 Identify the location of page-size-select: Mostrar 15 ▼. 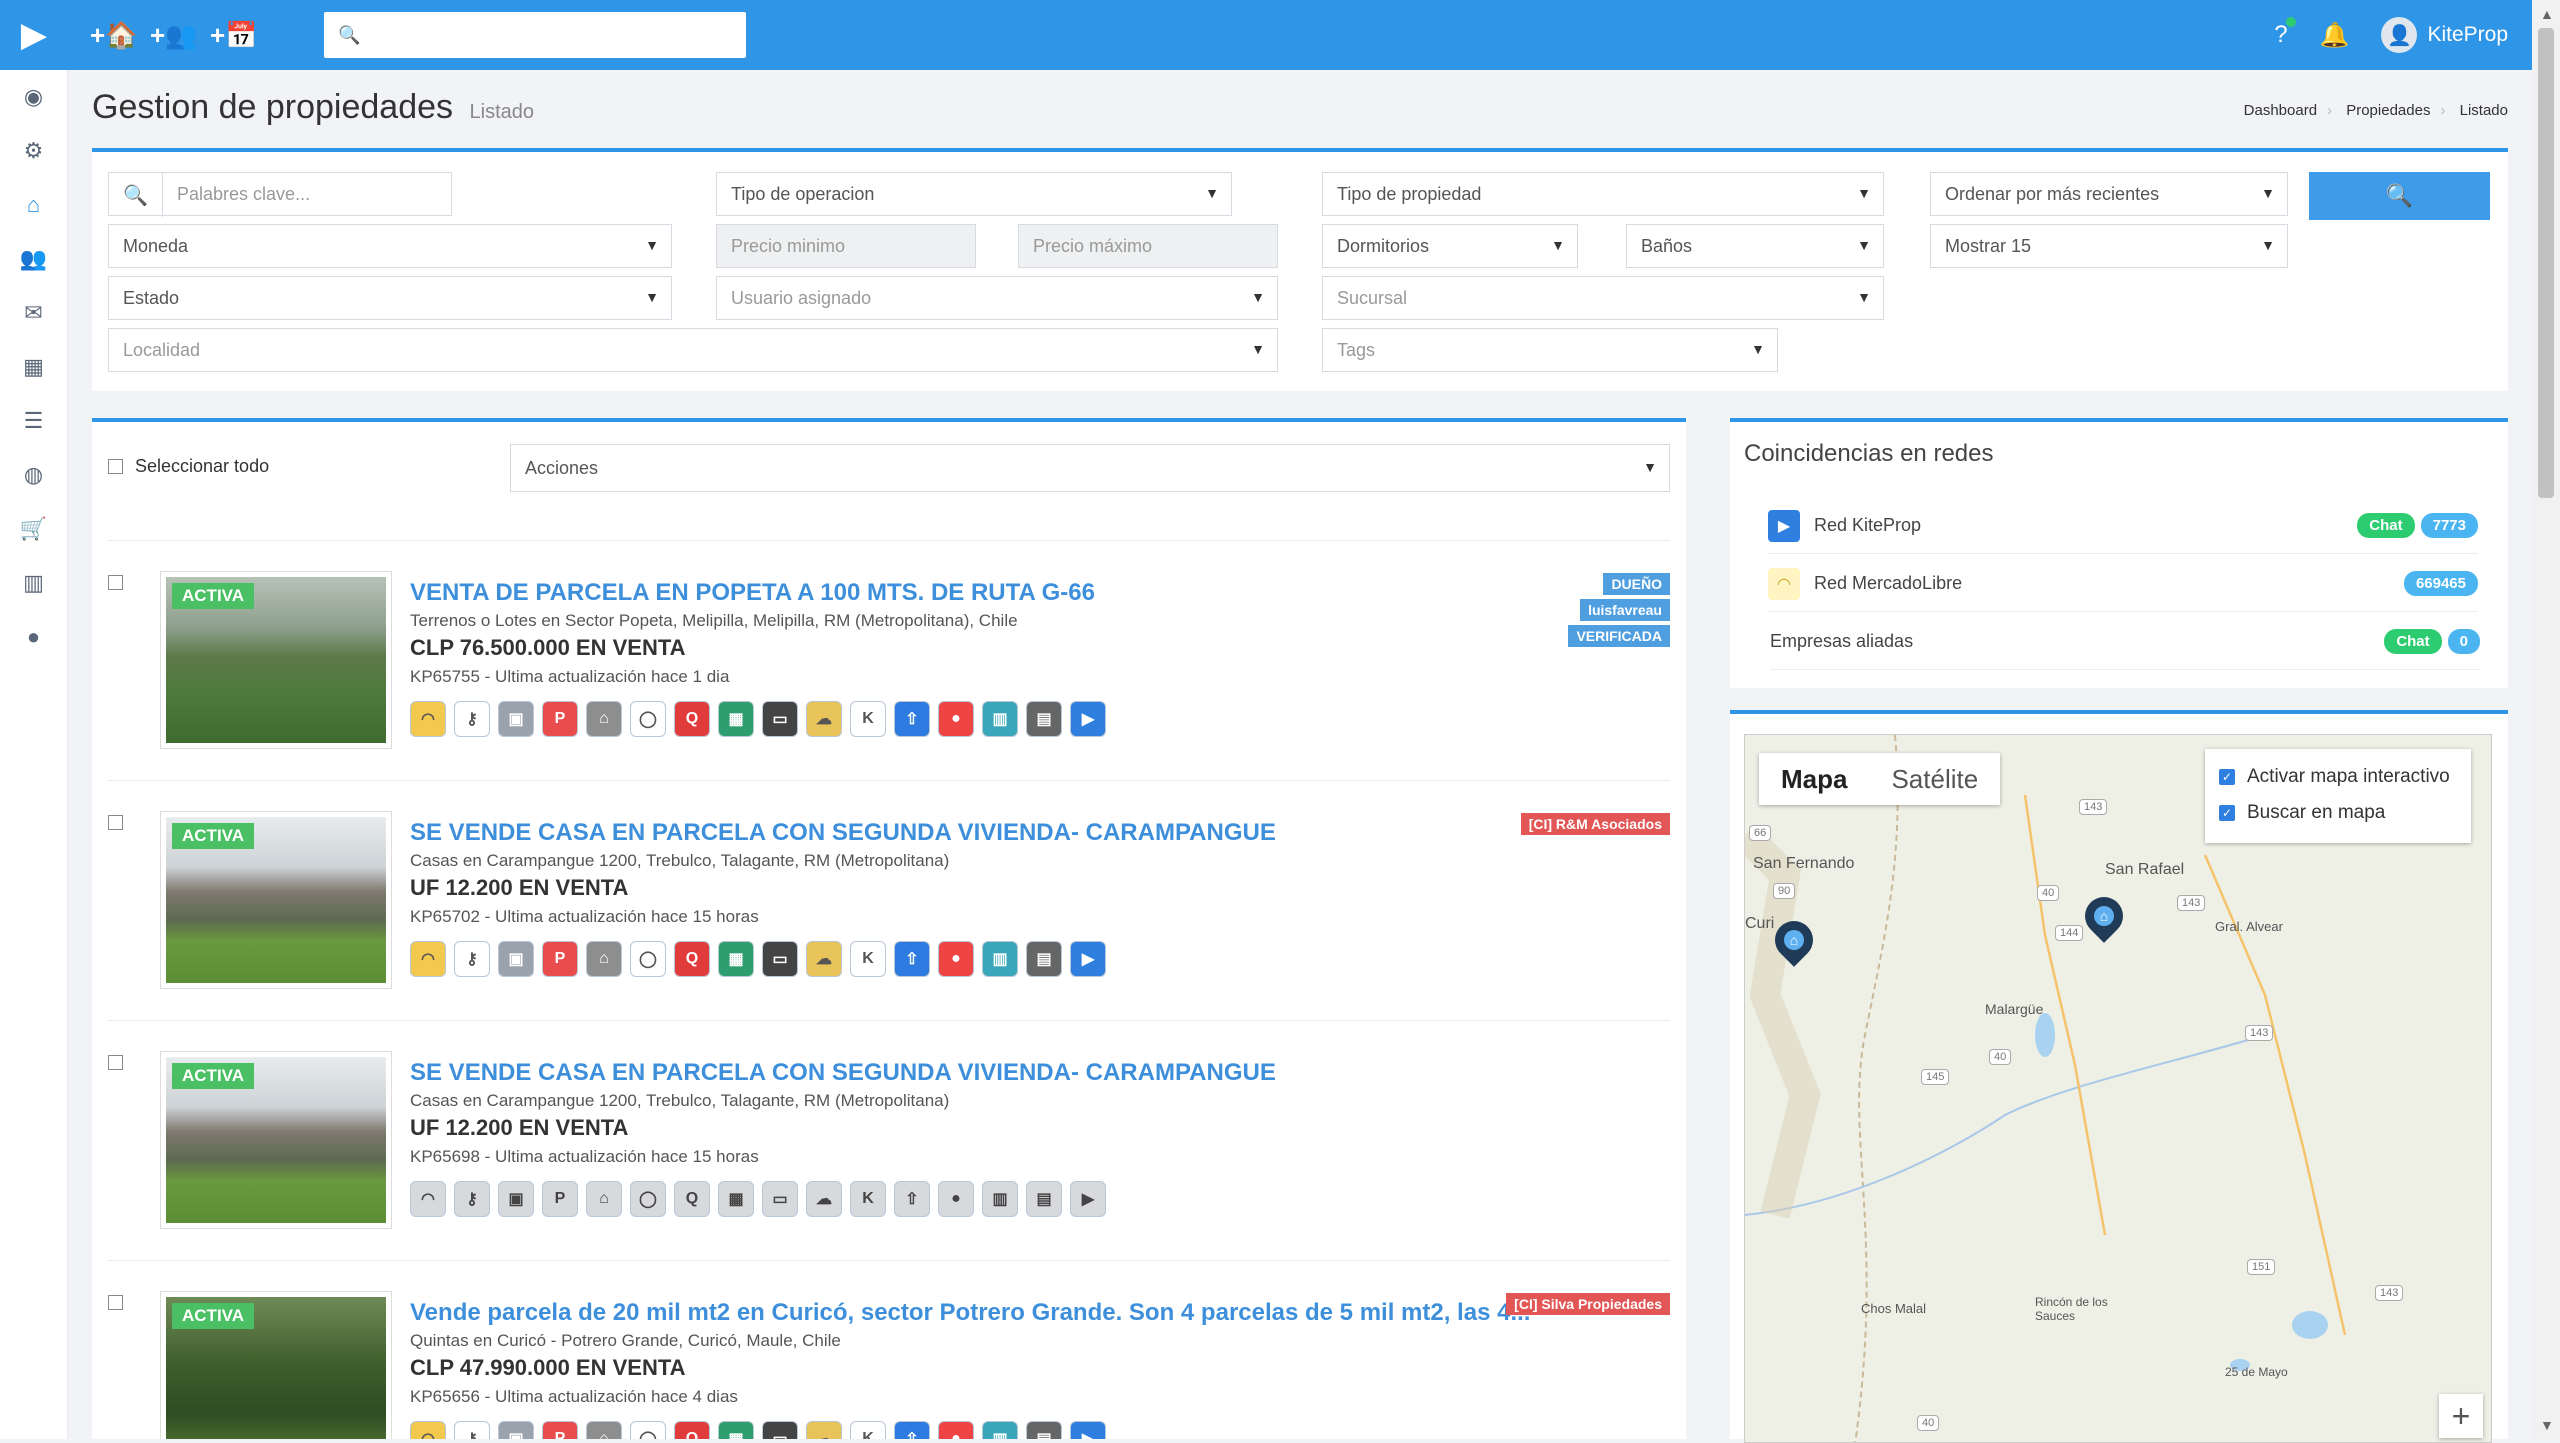
(2109, 246).